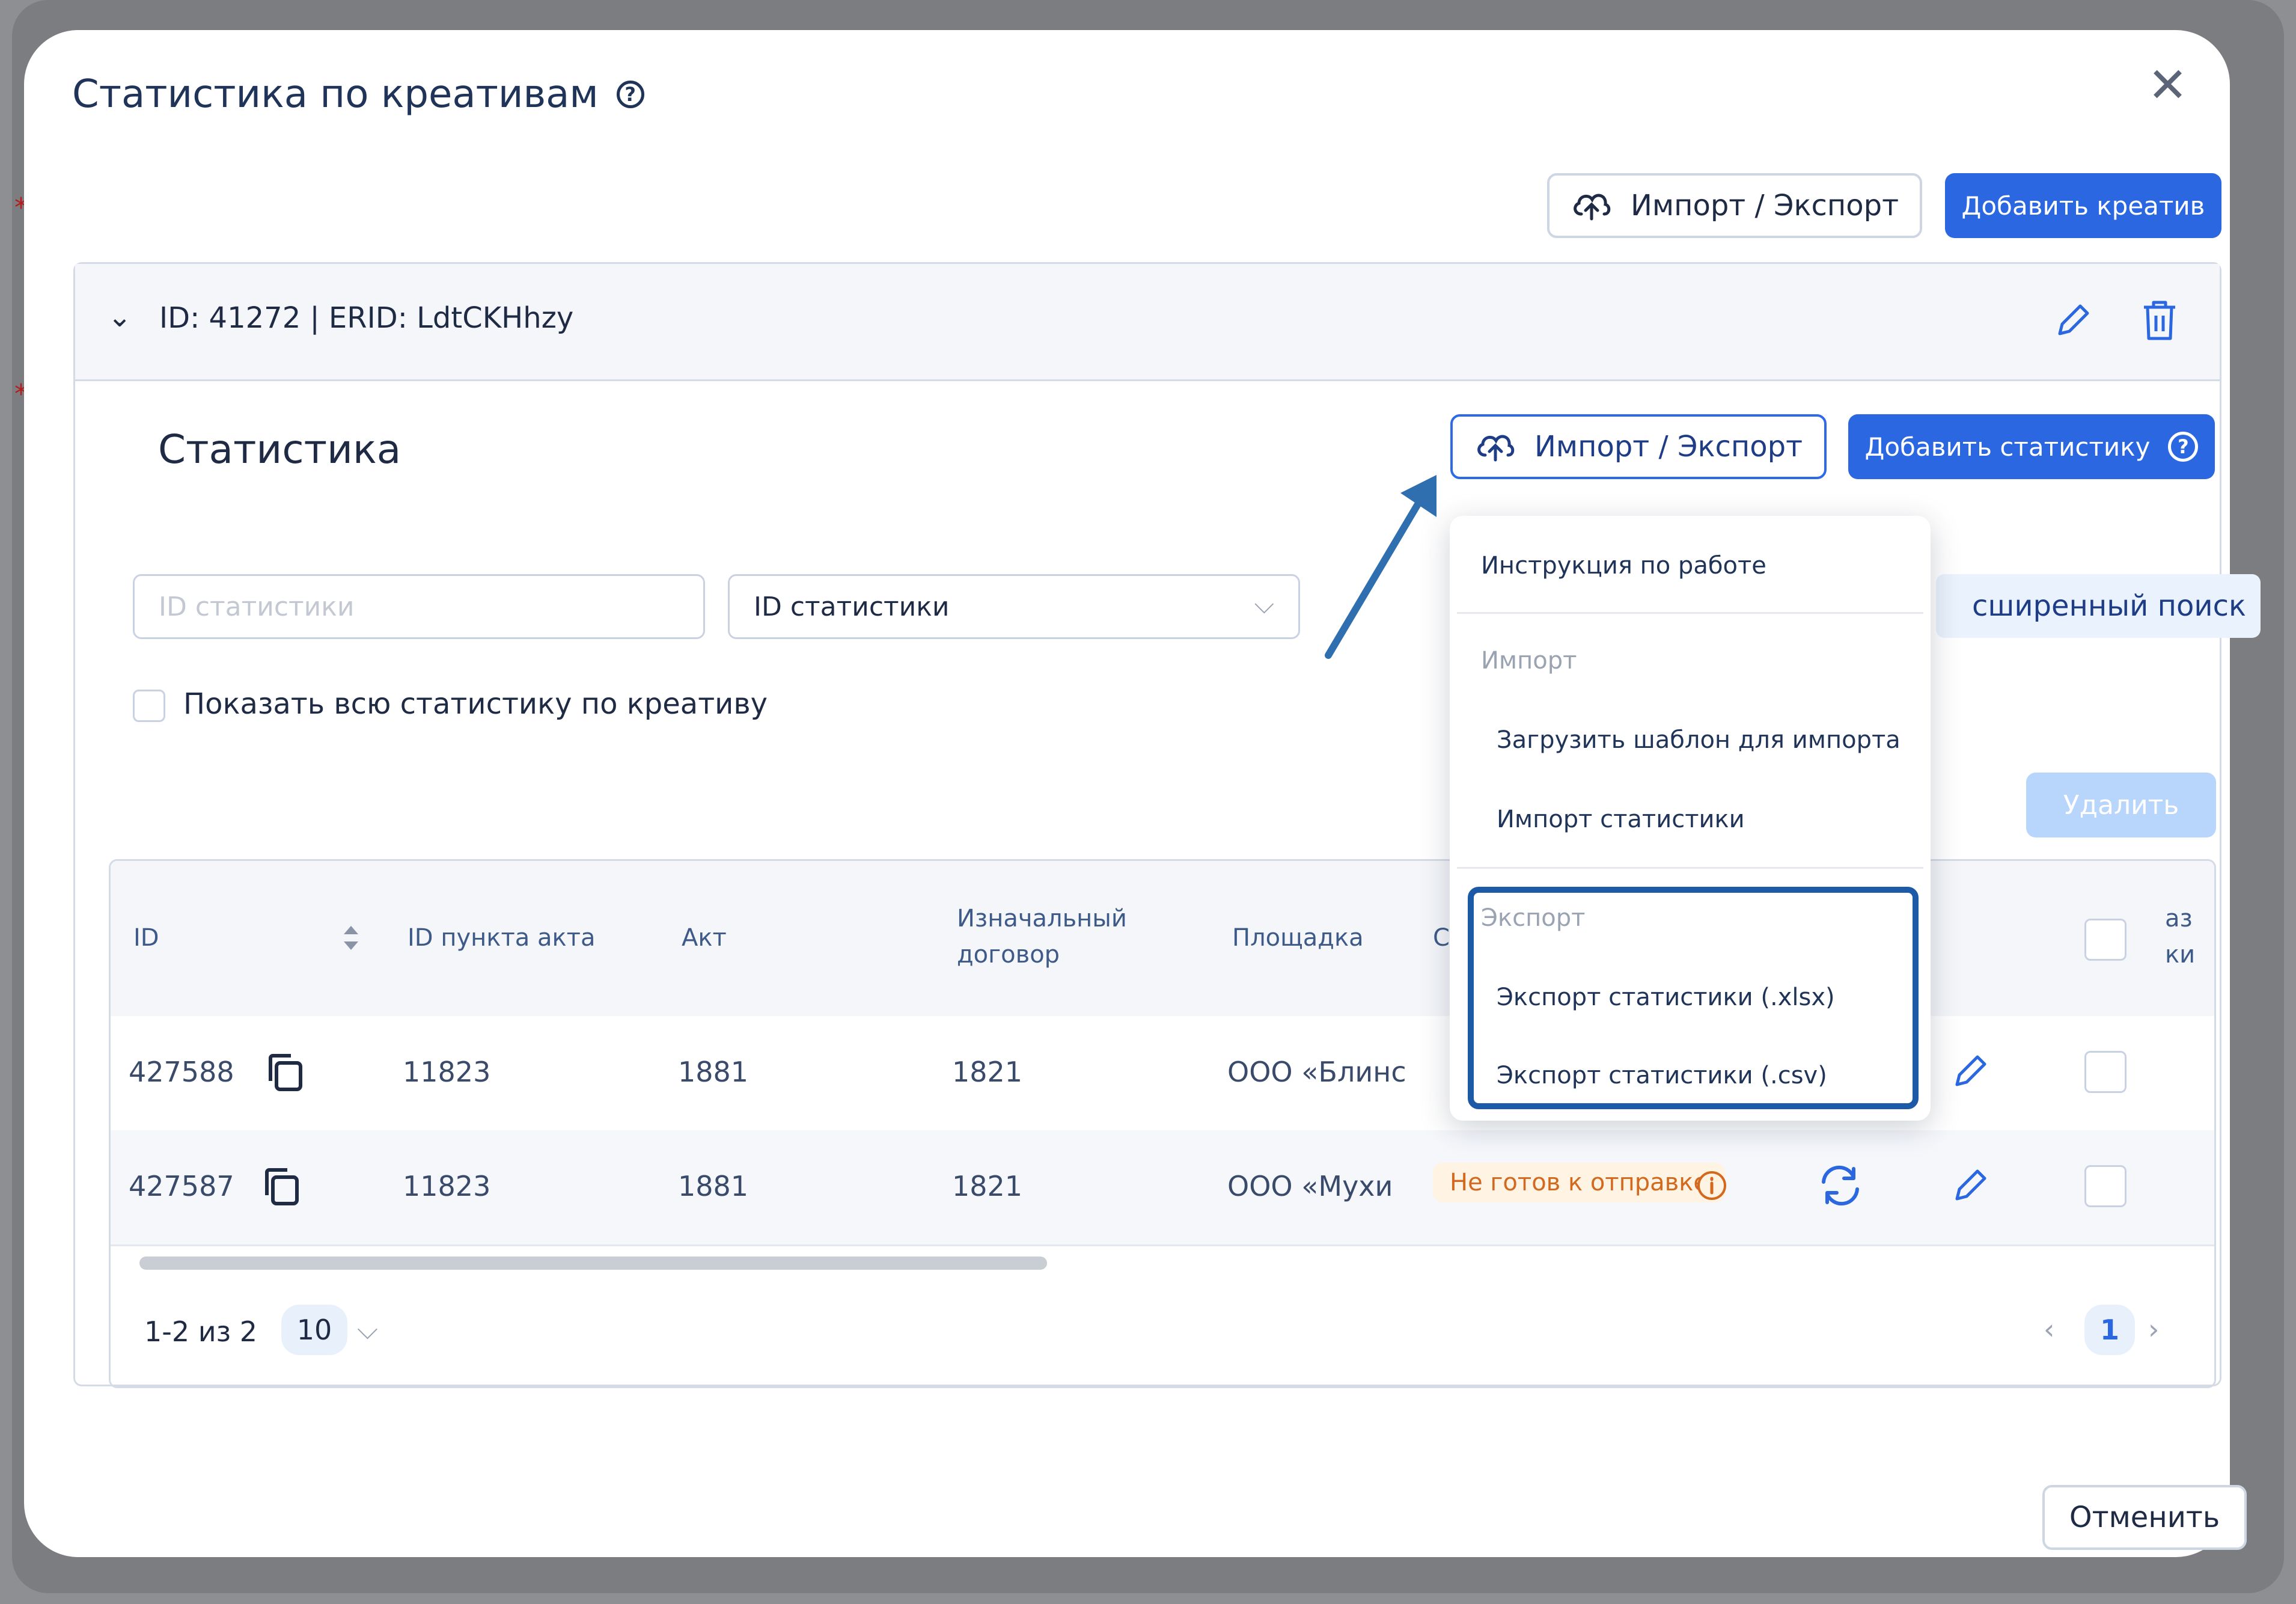 The image size is (2296, 1604). Describe the element at coordinates (149, 706) in the screenshot. I see `show-all-checkbox` at that location.